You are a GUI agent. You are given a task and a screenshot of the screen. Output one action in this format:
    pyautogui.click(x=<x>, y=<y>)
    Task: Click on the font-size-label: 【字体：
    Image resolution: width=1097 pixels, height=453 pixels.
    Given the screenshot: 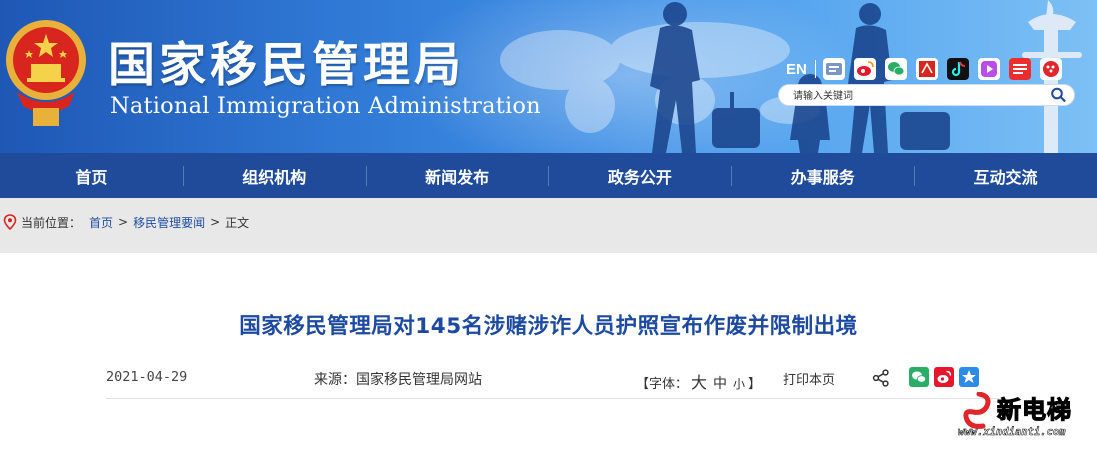 What is the action you would take?
    pyautogui.click(x=662, y=384)
    